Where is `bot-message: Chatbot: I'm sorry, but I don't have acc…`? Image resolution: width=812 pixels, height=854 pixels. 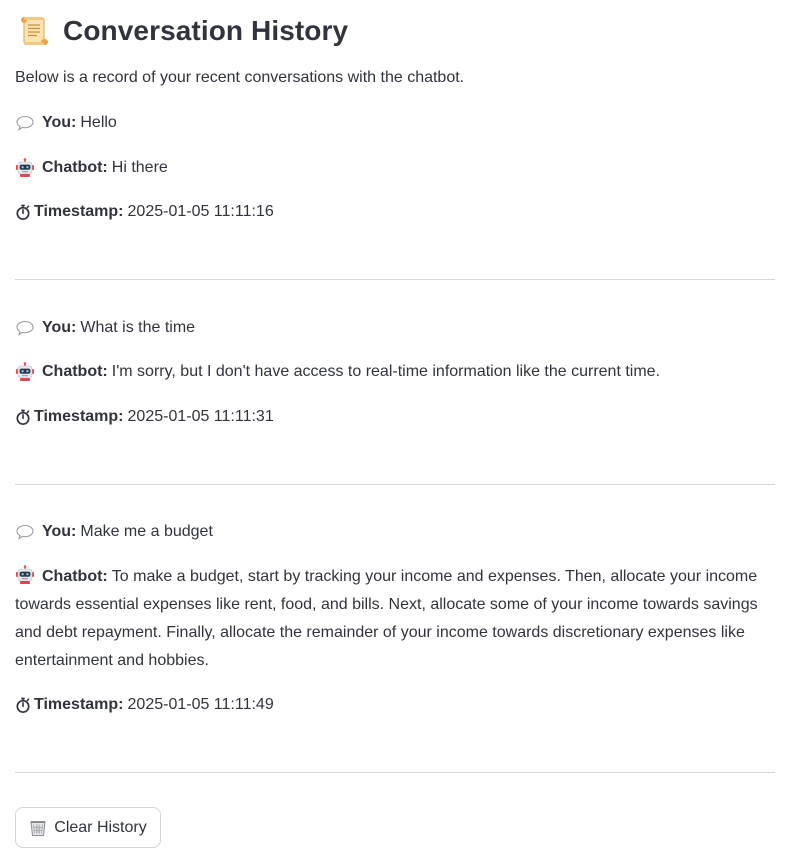
bot-message: Chatbot: I'm sorry, but I don't have acc… is located at coordinates (337, 372).